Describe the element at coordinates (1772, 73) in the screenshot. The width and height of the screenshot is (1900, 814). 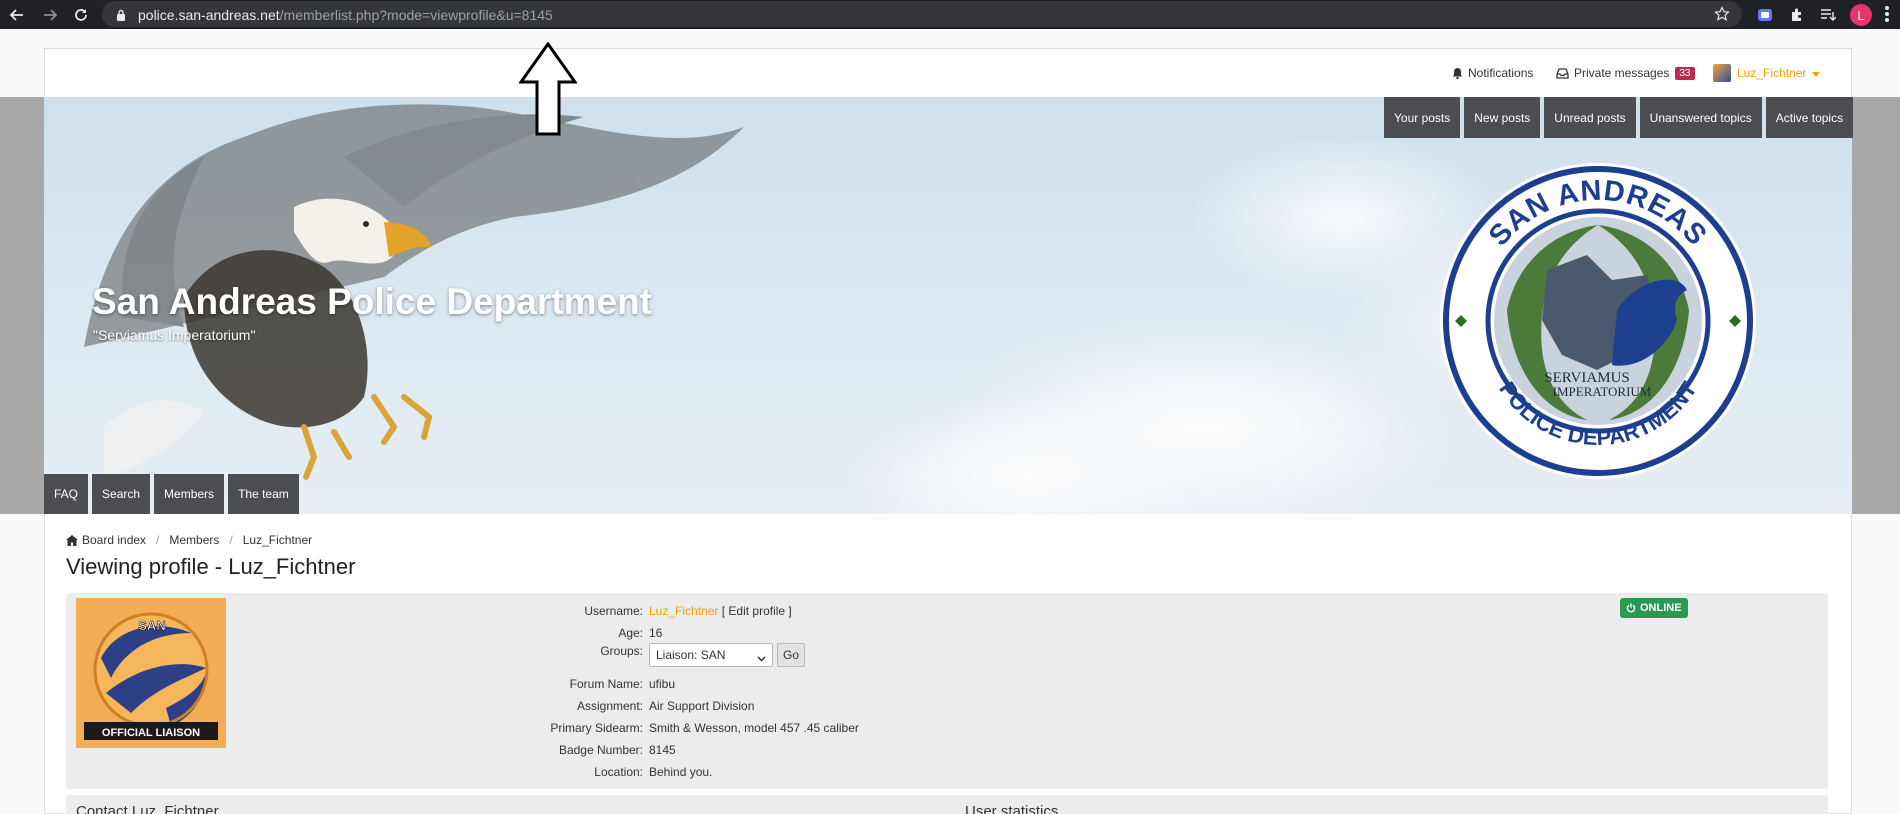
I see `user-menu-name: Luz_Fichtner` at that location.